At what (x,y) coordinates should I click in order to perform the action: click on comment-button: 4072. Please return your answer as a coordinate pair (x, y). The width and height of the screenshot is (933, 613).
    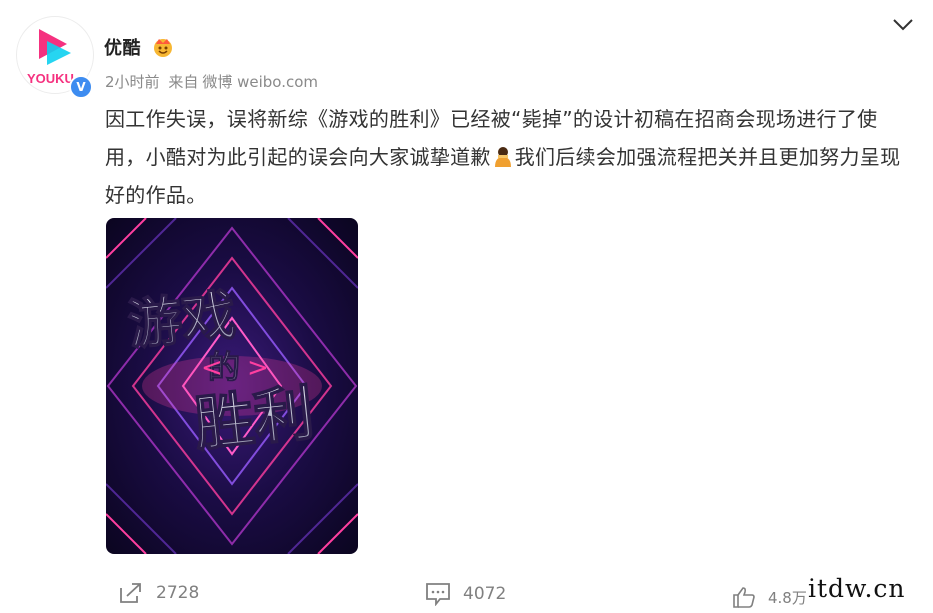
    Looking at the image, I should click on (465, 594).